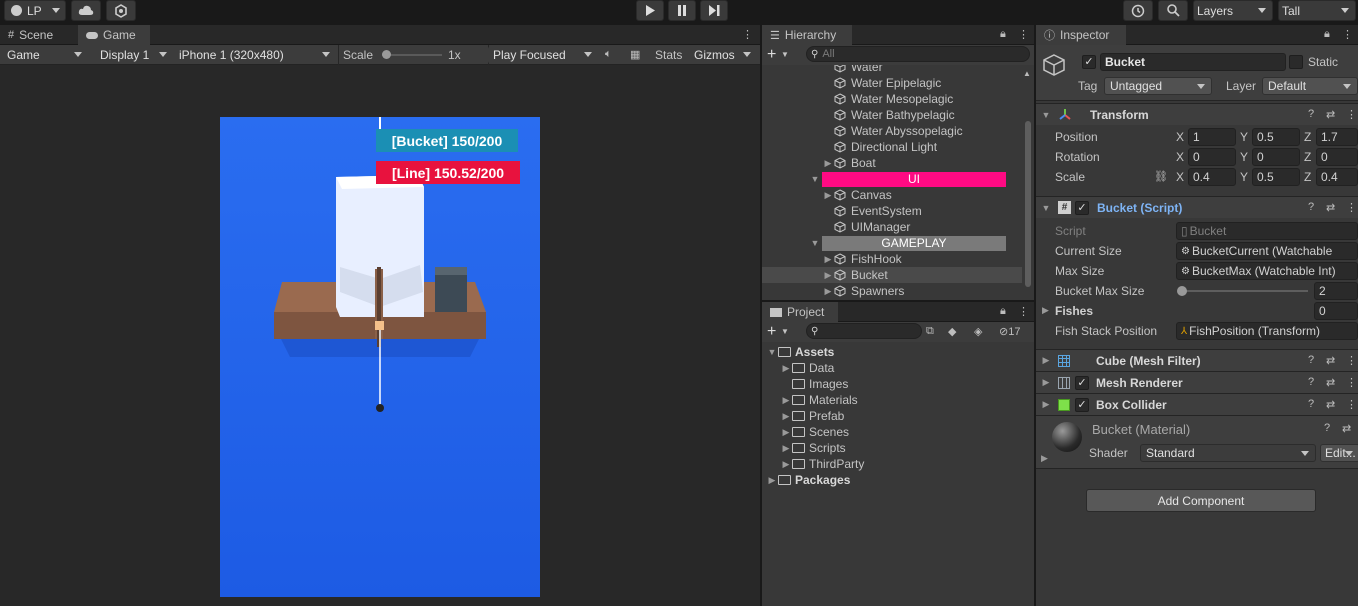  Describe the element at coordinates (918, 54) in the screenshot. I see `hierarchy-search-input: ⚲ All` at that location.